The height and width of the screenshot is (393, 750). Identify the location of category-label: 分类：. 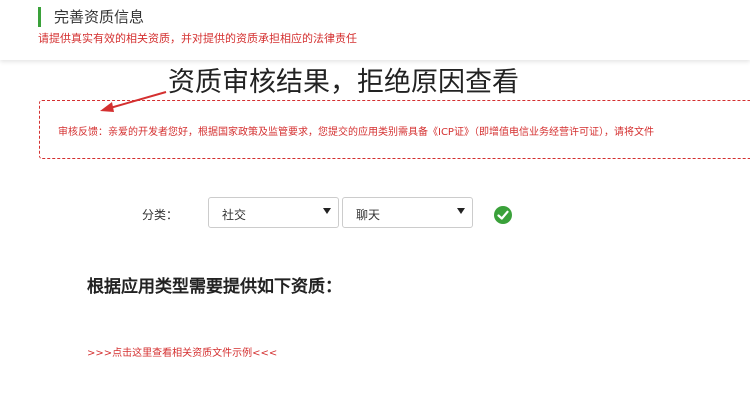
(160, 215).